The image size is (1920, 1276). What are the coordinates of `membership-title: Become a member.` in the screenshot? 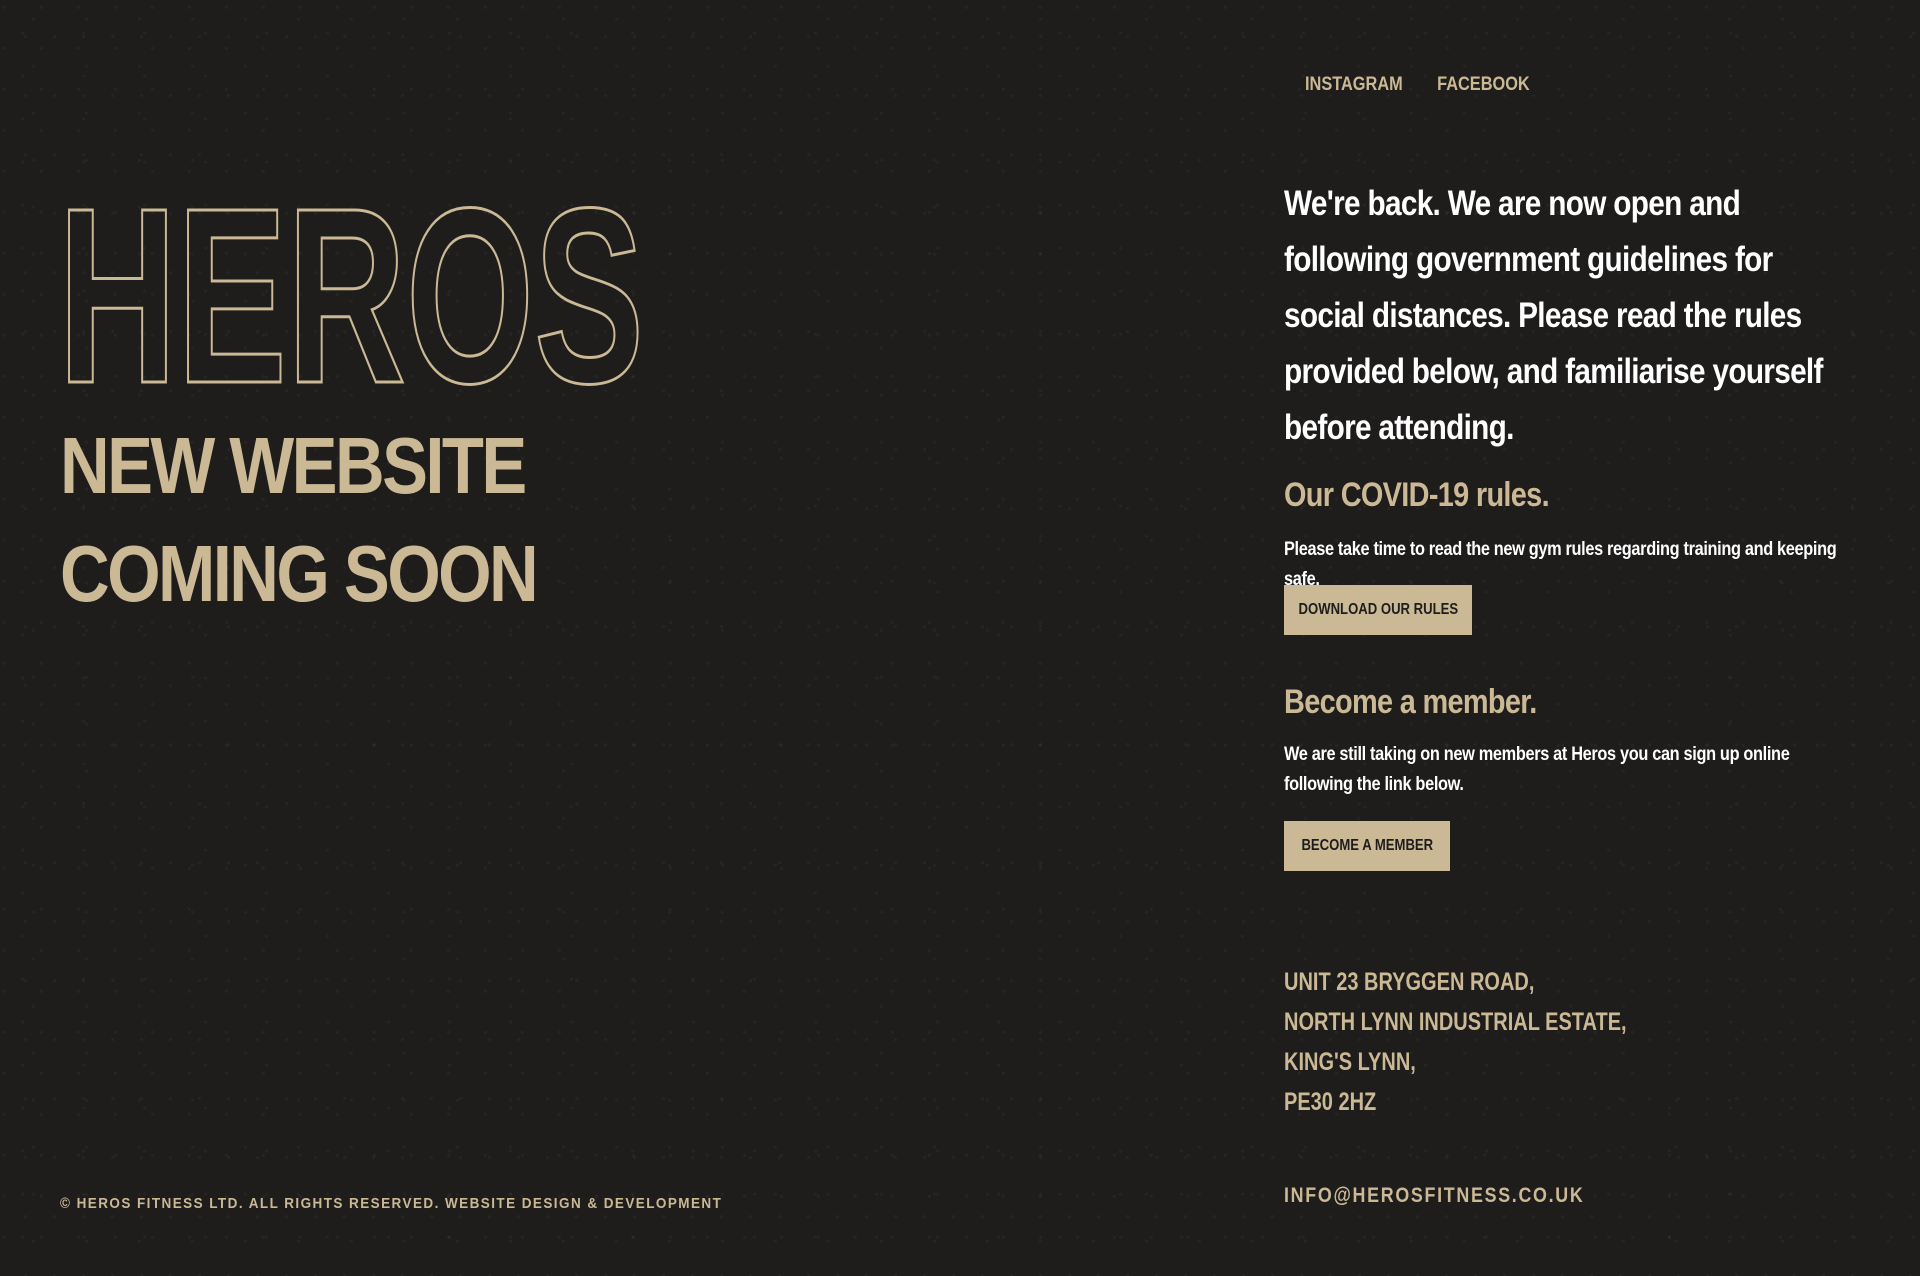 It's located at (1410, 702).